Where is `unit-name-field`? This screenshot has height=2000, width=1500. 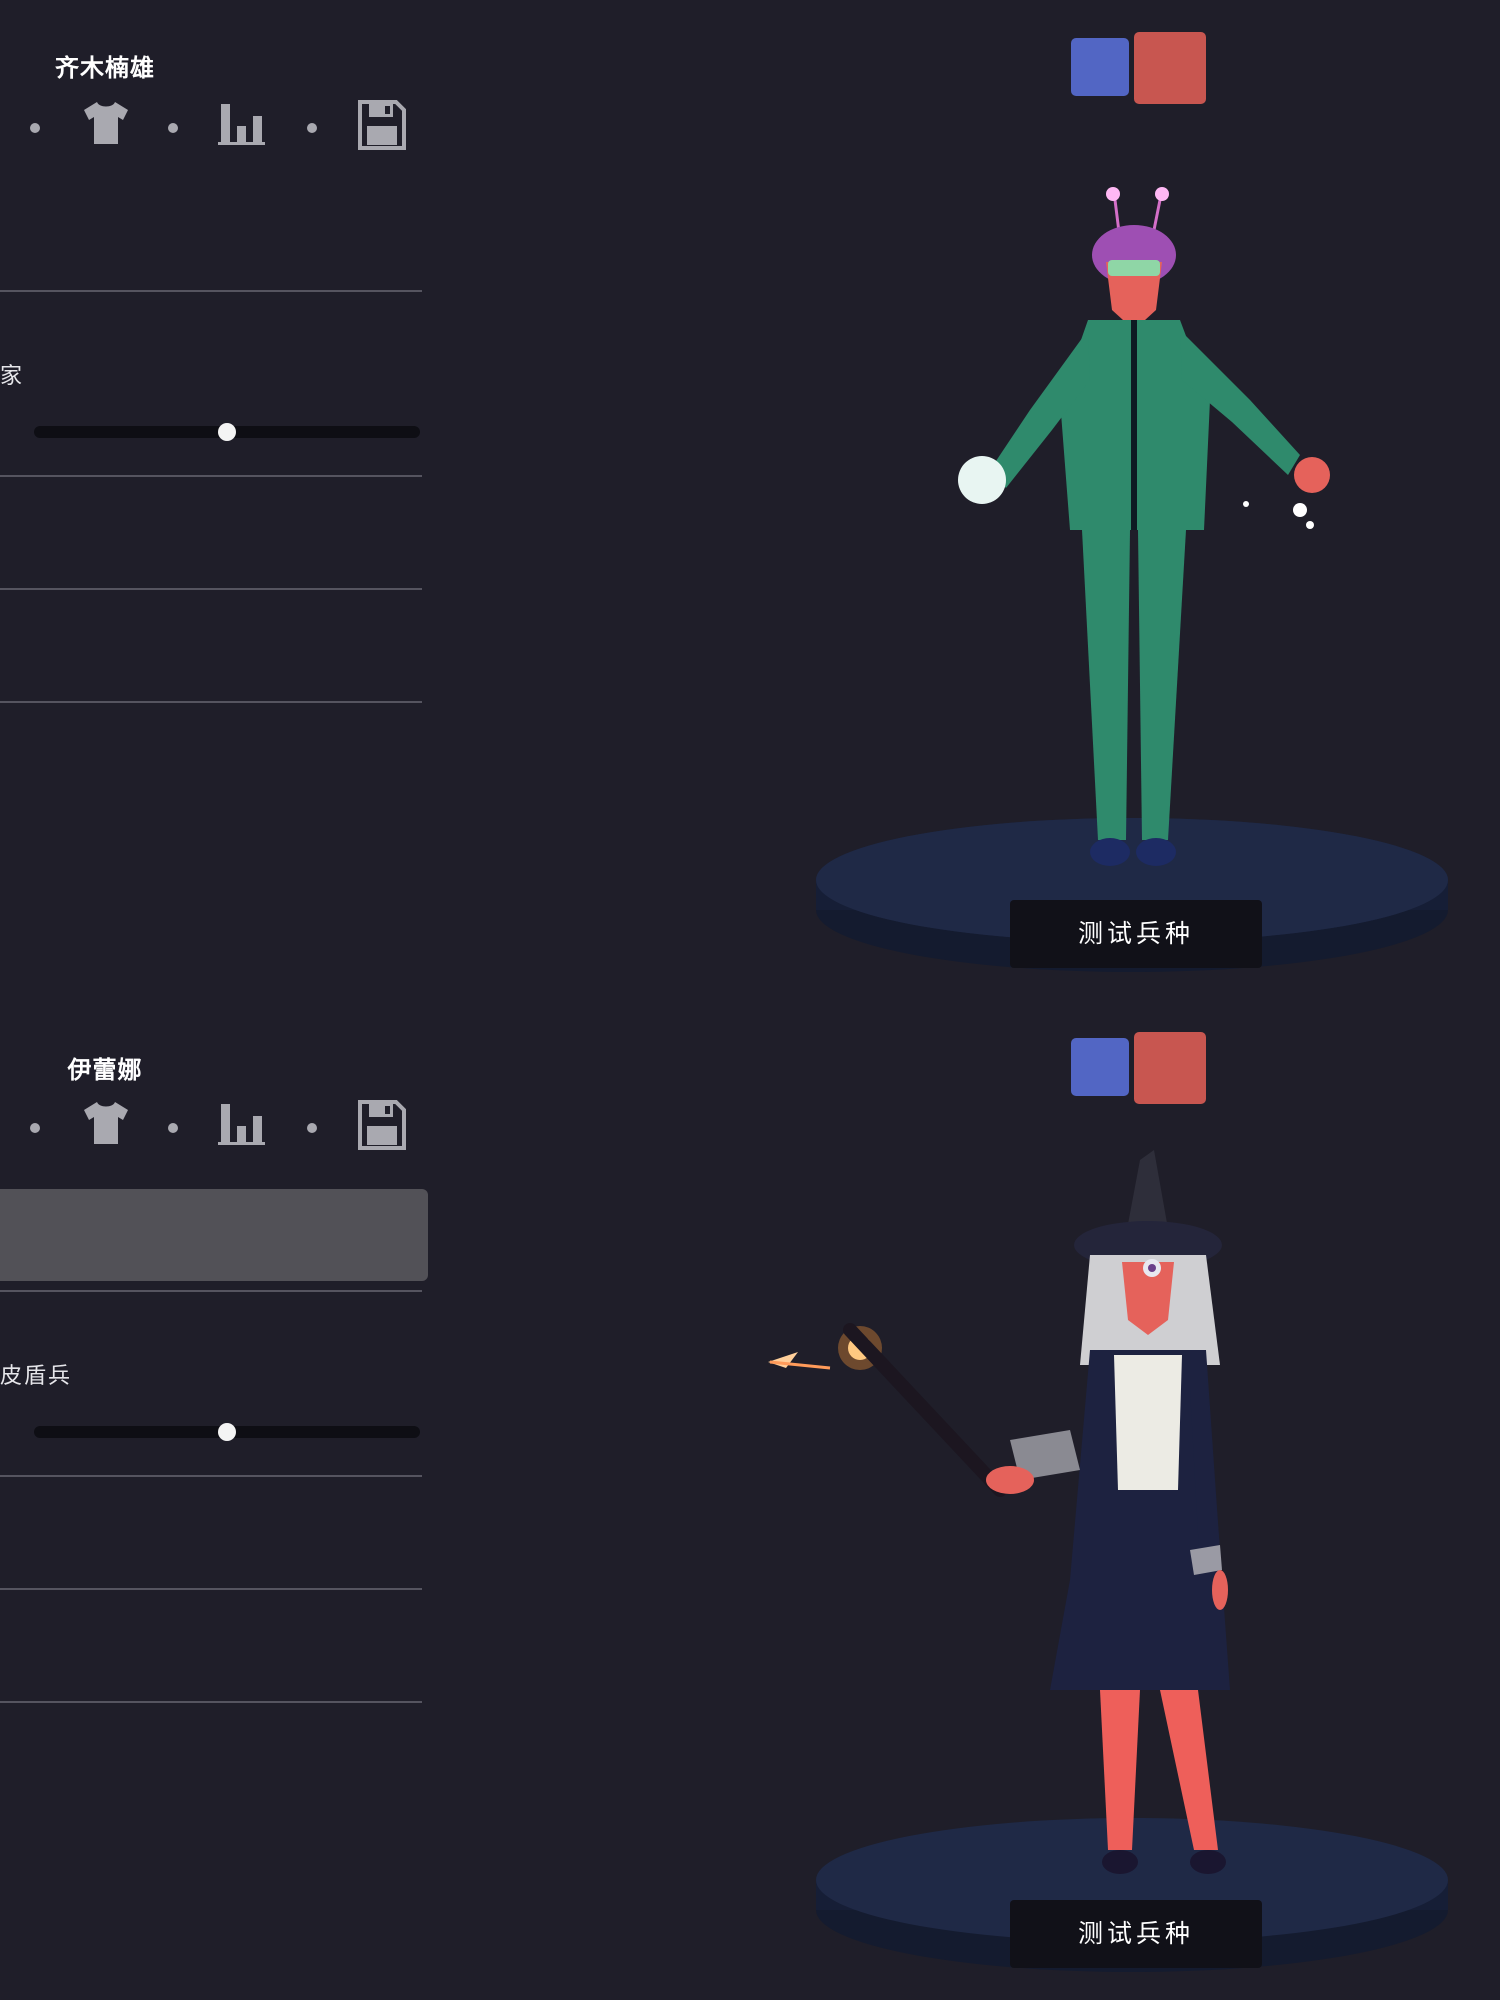 unit-name-field is located at coordinates (214, 1235).